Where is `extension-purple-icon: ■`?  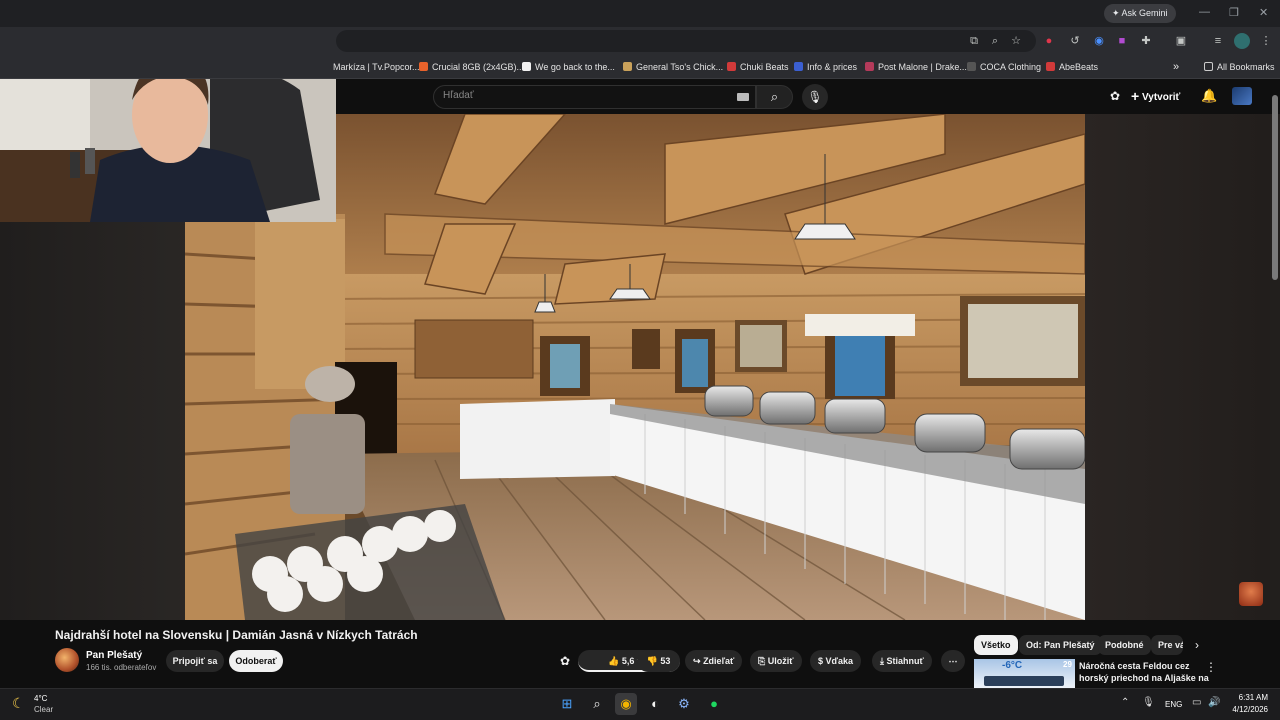 extension-purple-icon: ■ is located at coordinates (1122, 41).